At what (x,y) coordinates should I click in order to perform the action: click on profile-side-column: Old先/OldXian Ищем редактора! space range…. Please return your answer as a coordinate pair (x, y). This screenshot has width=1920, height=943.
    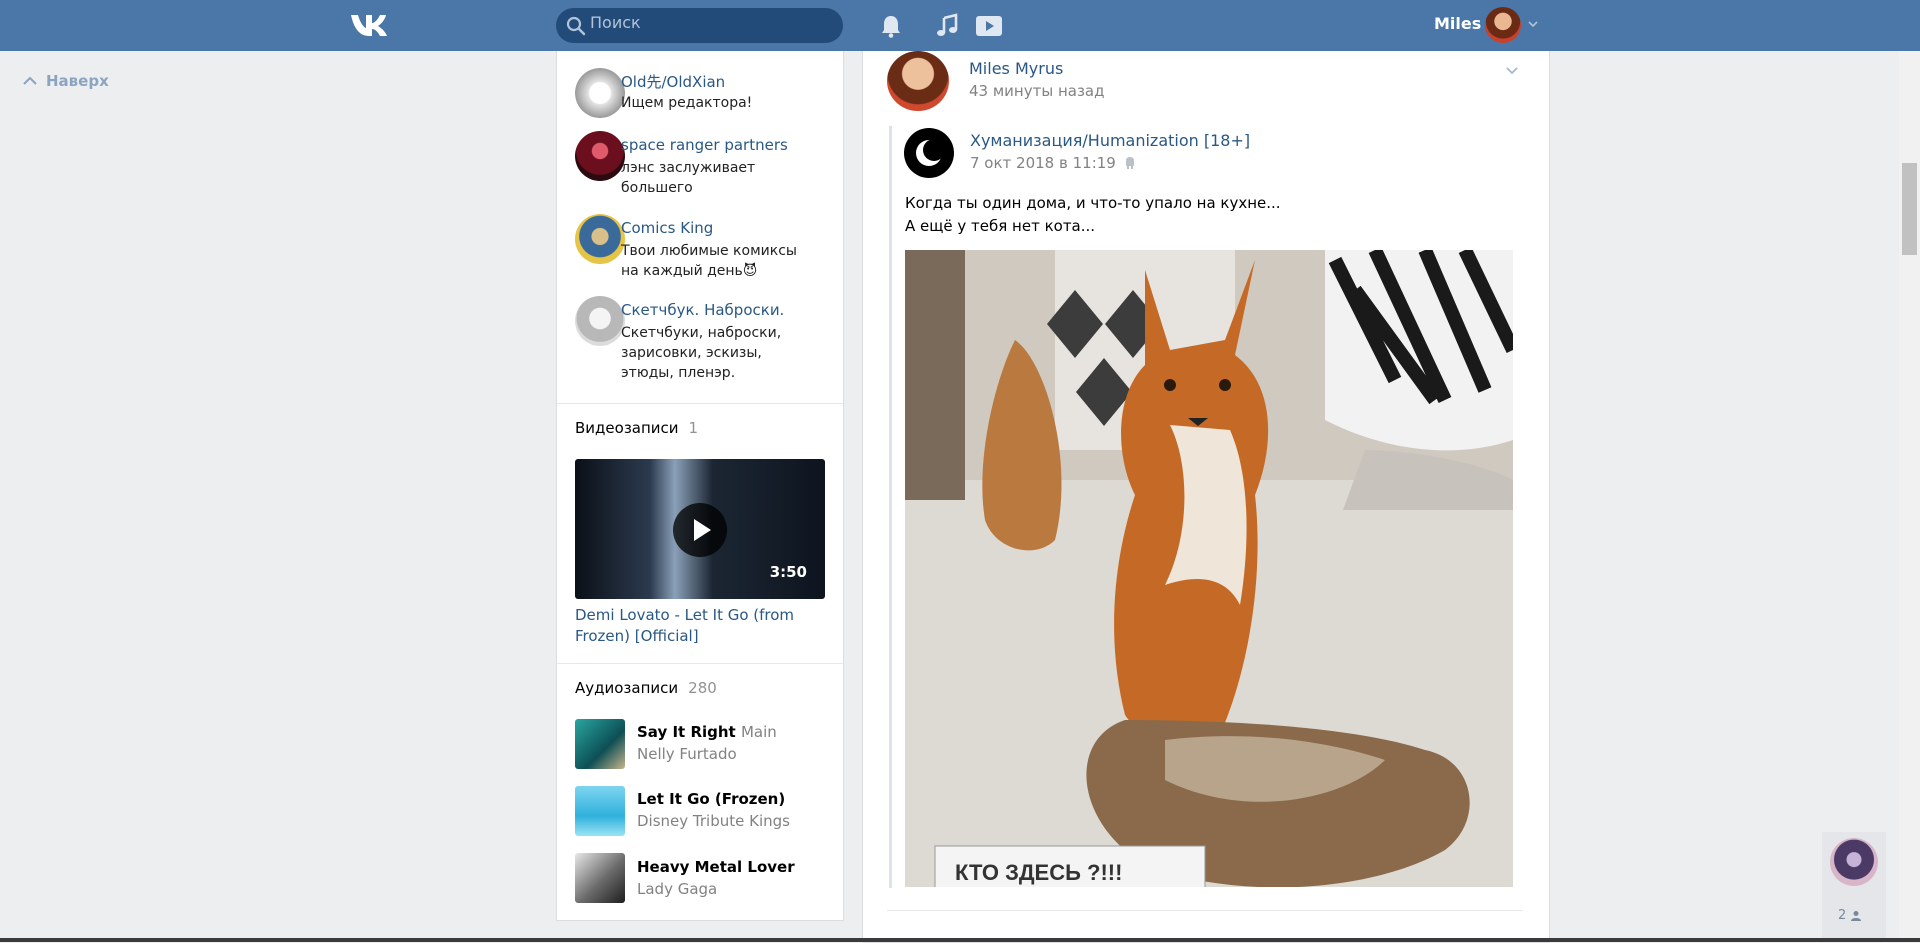
    Looking at the image, I should click on (700, 486).